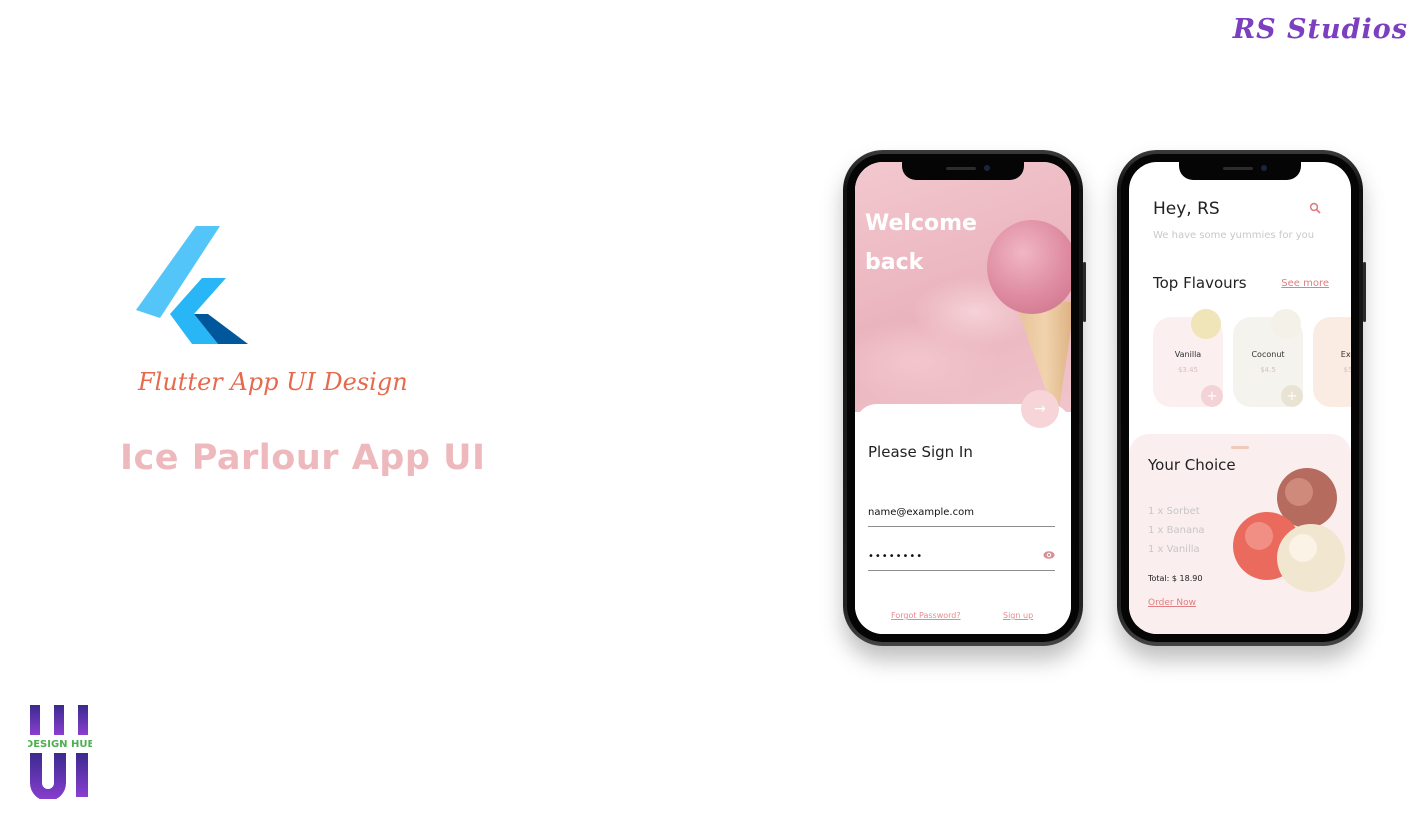 Image resolution: width=1424 pixels, height=819 pixels. I want to click on design-hub-logo: DESIGN HUB, so click(60, 752).